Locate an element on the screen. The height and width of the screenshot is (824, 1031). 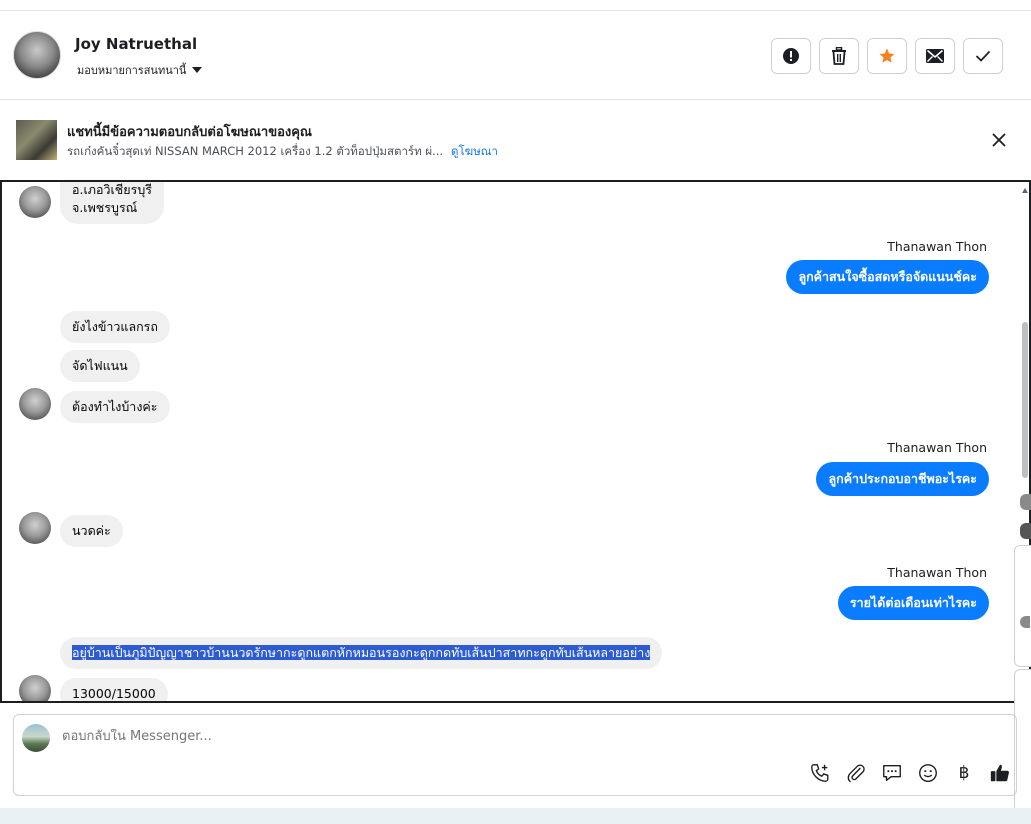
assign-conversation-dropdown: มอบหมายการสนทนานี้ is located at coordinates (140, 70).